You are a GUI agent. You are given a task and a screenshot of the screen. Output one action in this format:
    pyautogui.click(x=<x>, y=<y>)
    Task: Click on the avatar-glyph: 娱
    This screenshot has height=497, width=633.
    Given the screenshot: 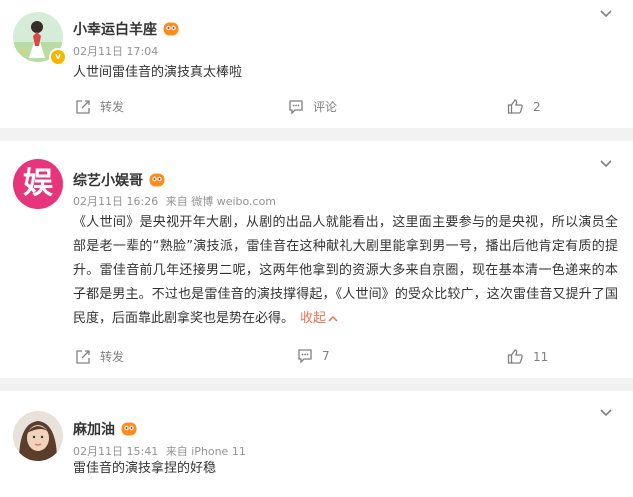 What is the action you would take?
    pyautogui.click(x=38, y=183)
    